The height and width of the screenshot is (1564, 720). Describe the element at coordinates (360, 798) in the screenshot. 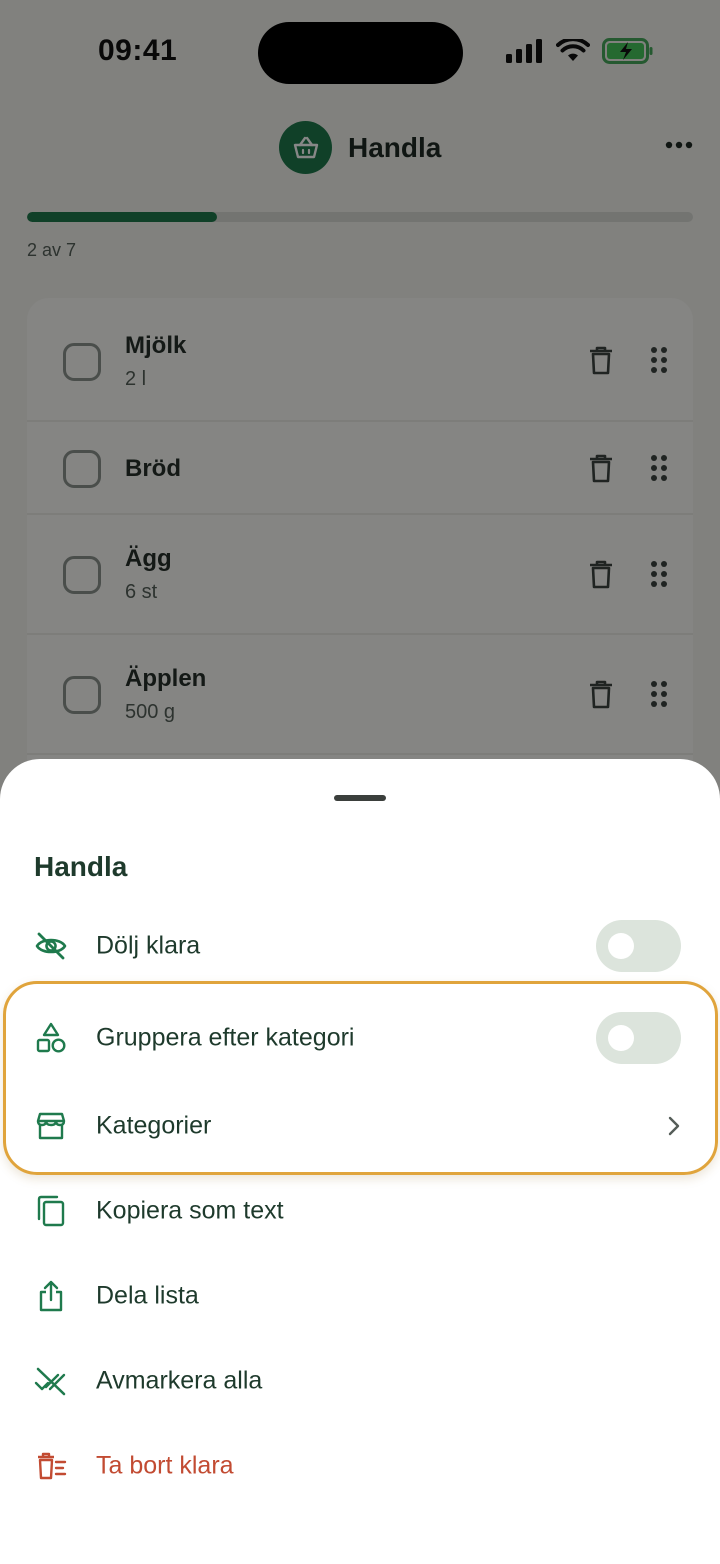

I see `sheet-grabber` at that location.